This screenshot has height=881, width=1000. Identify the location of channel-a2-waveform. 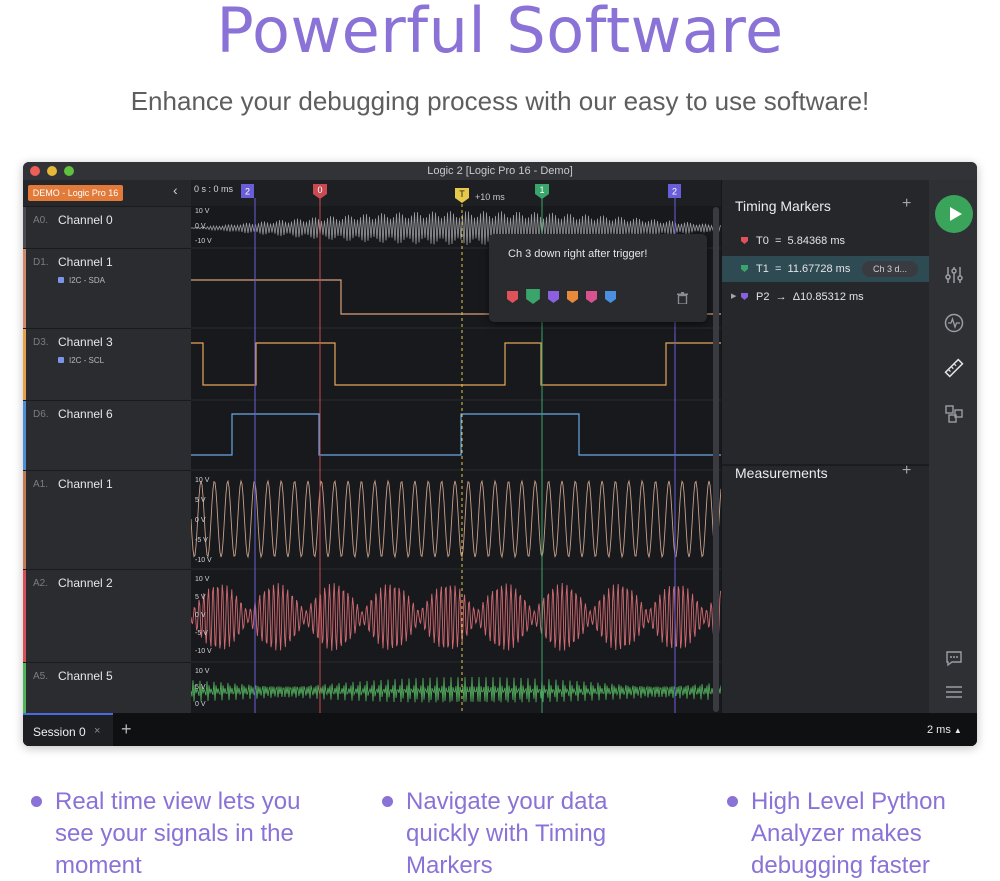
(456, 616).